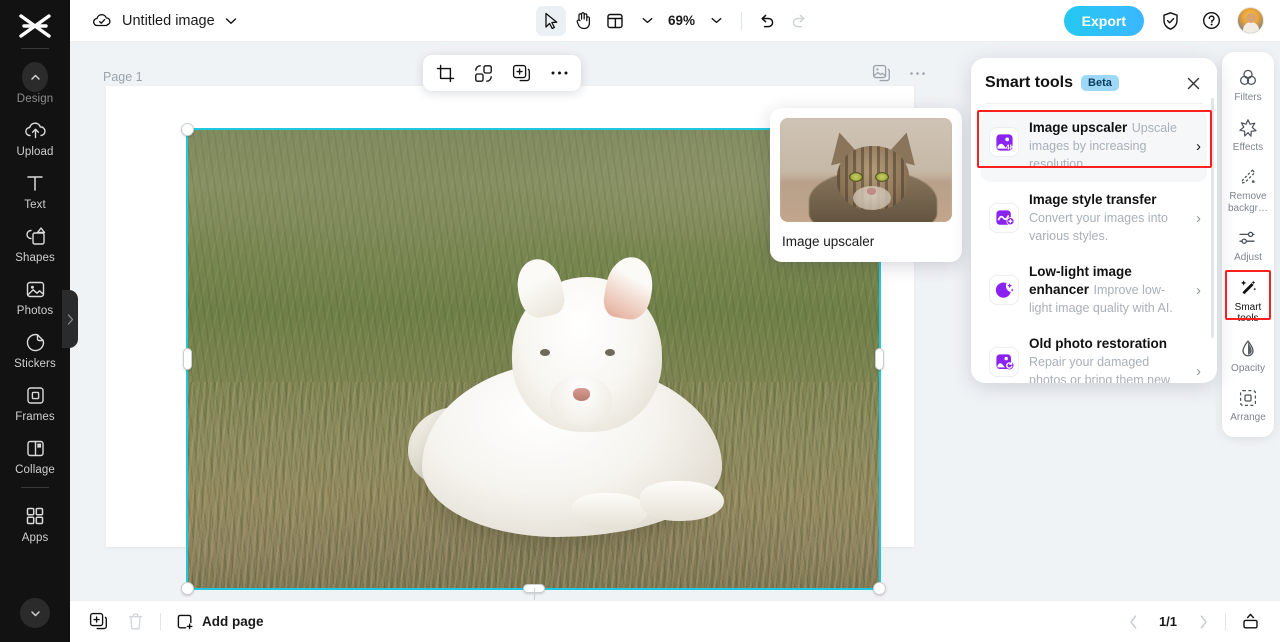 This screenshot has height=642, width=1280. I want to click on preview-image, so click(866, 170).